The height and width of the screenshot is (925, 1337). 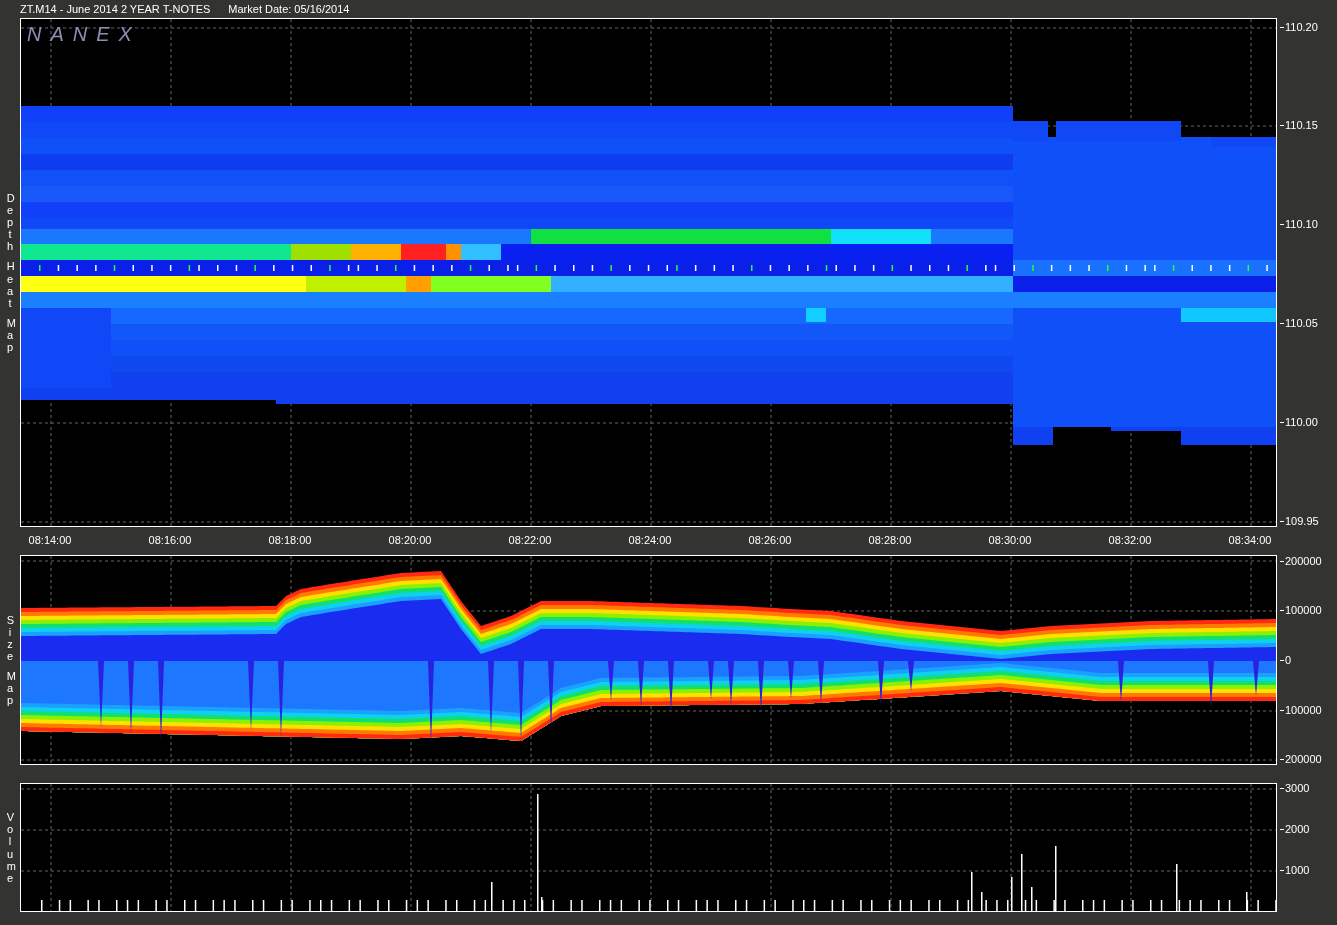 I want to click on axis-tick-label: 110.10, so click(x=1301, y=224).